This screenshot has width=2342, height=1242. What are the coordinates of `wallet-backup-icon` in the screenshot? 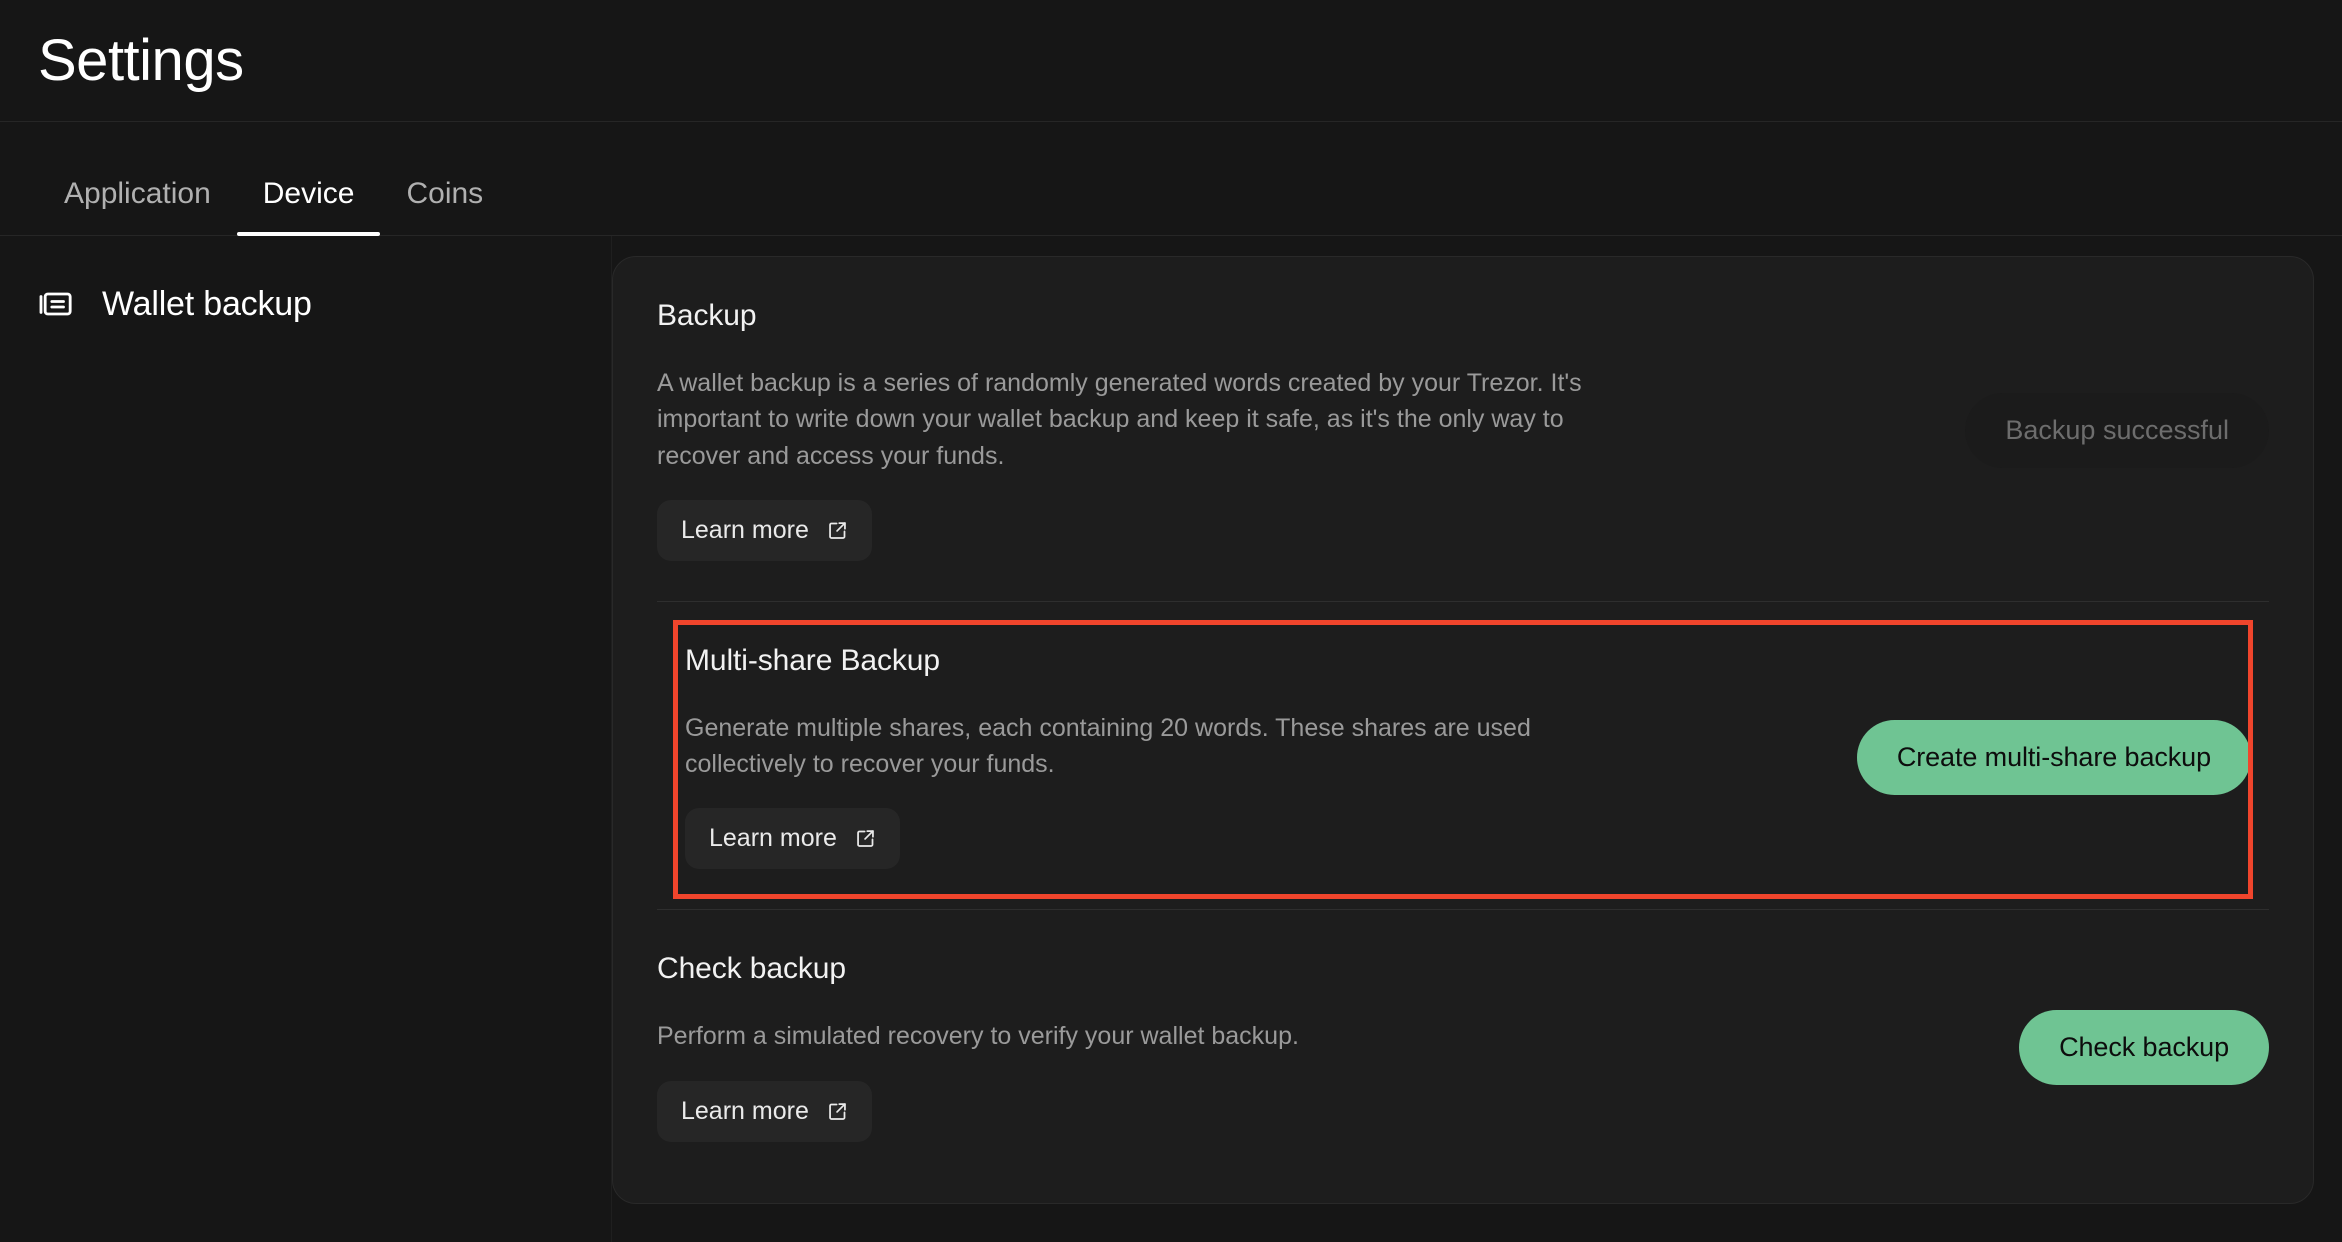 It's located at (56, 304).